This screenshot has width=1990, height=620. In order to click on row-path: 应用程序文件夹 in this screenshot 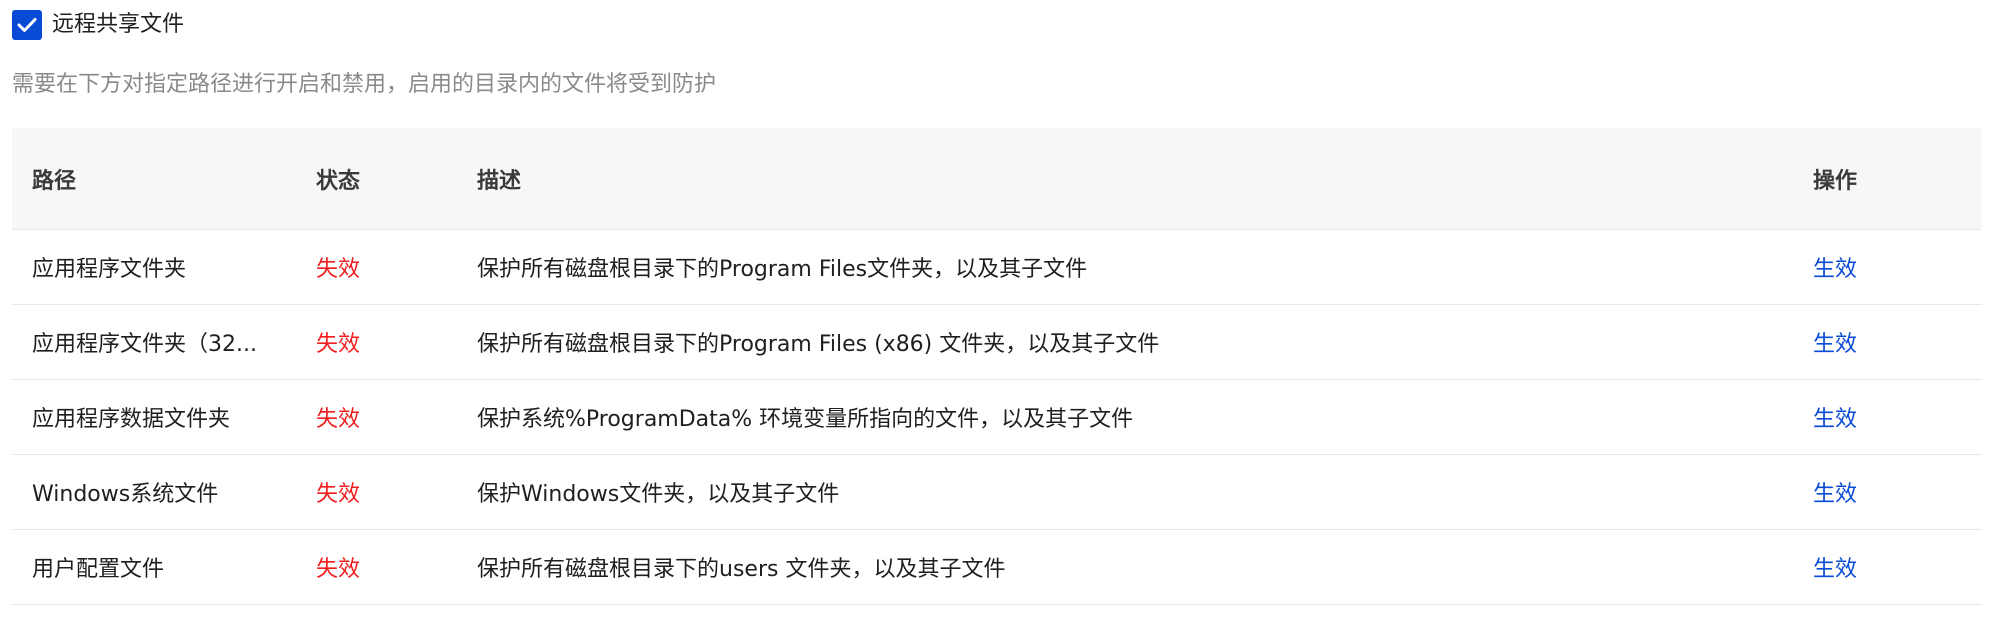, I will do `click(109, 269)`.